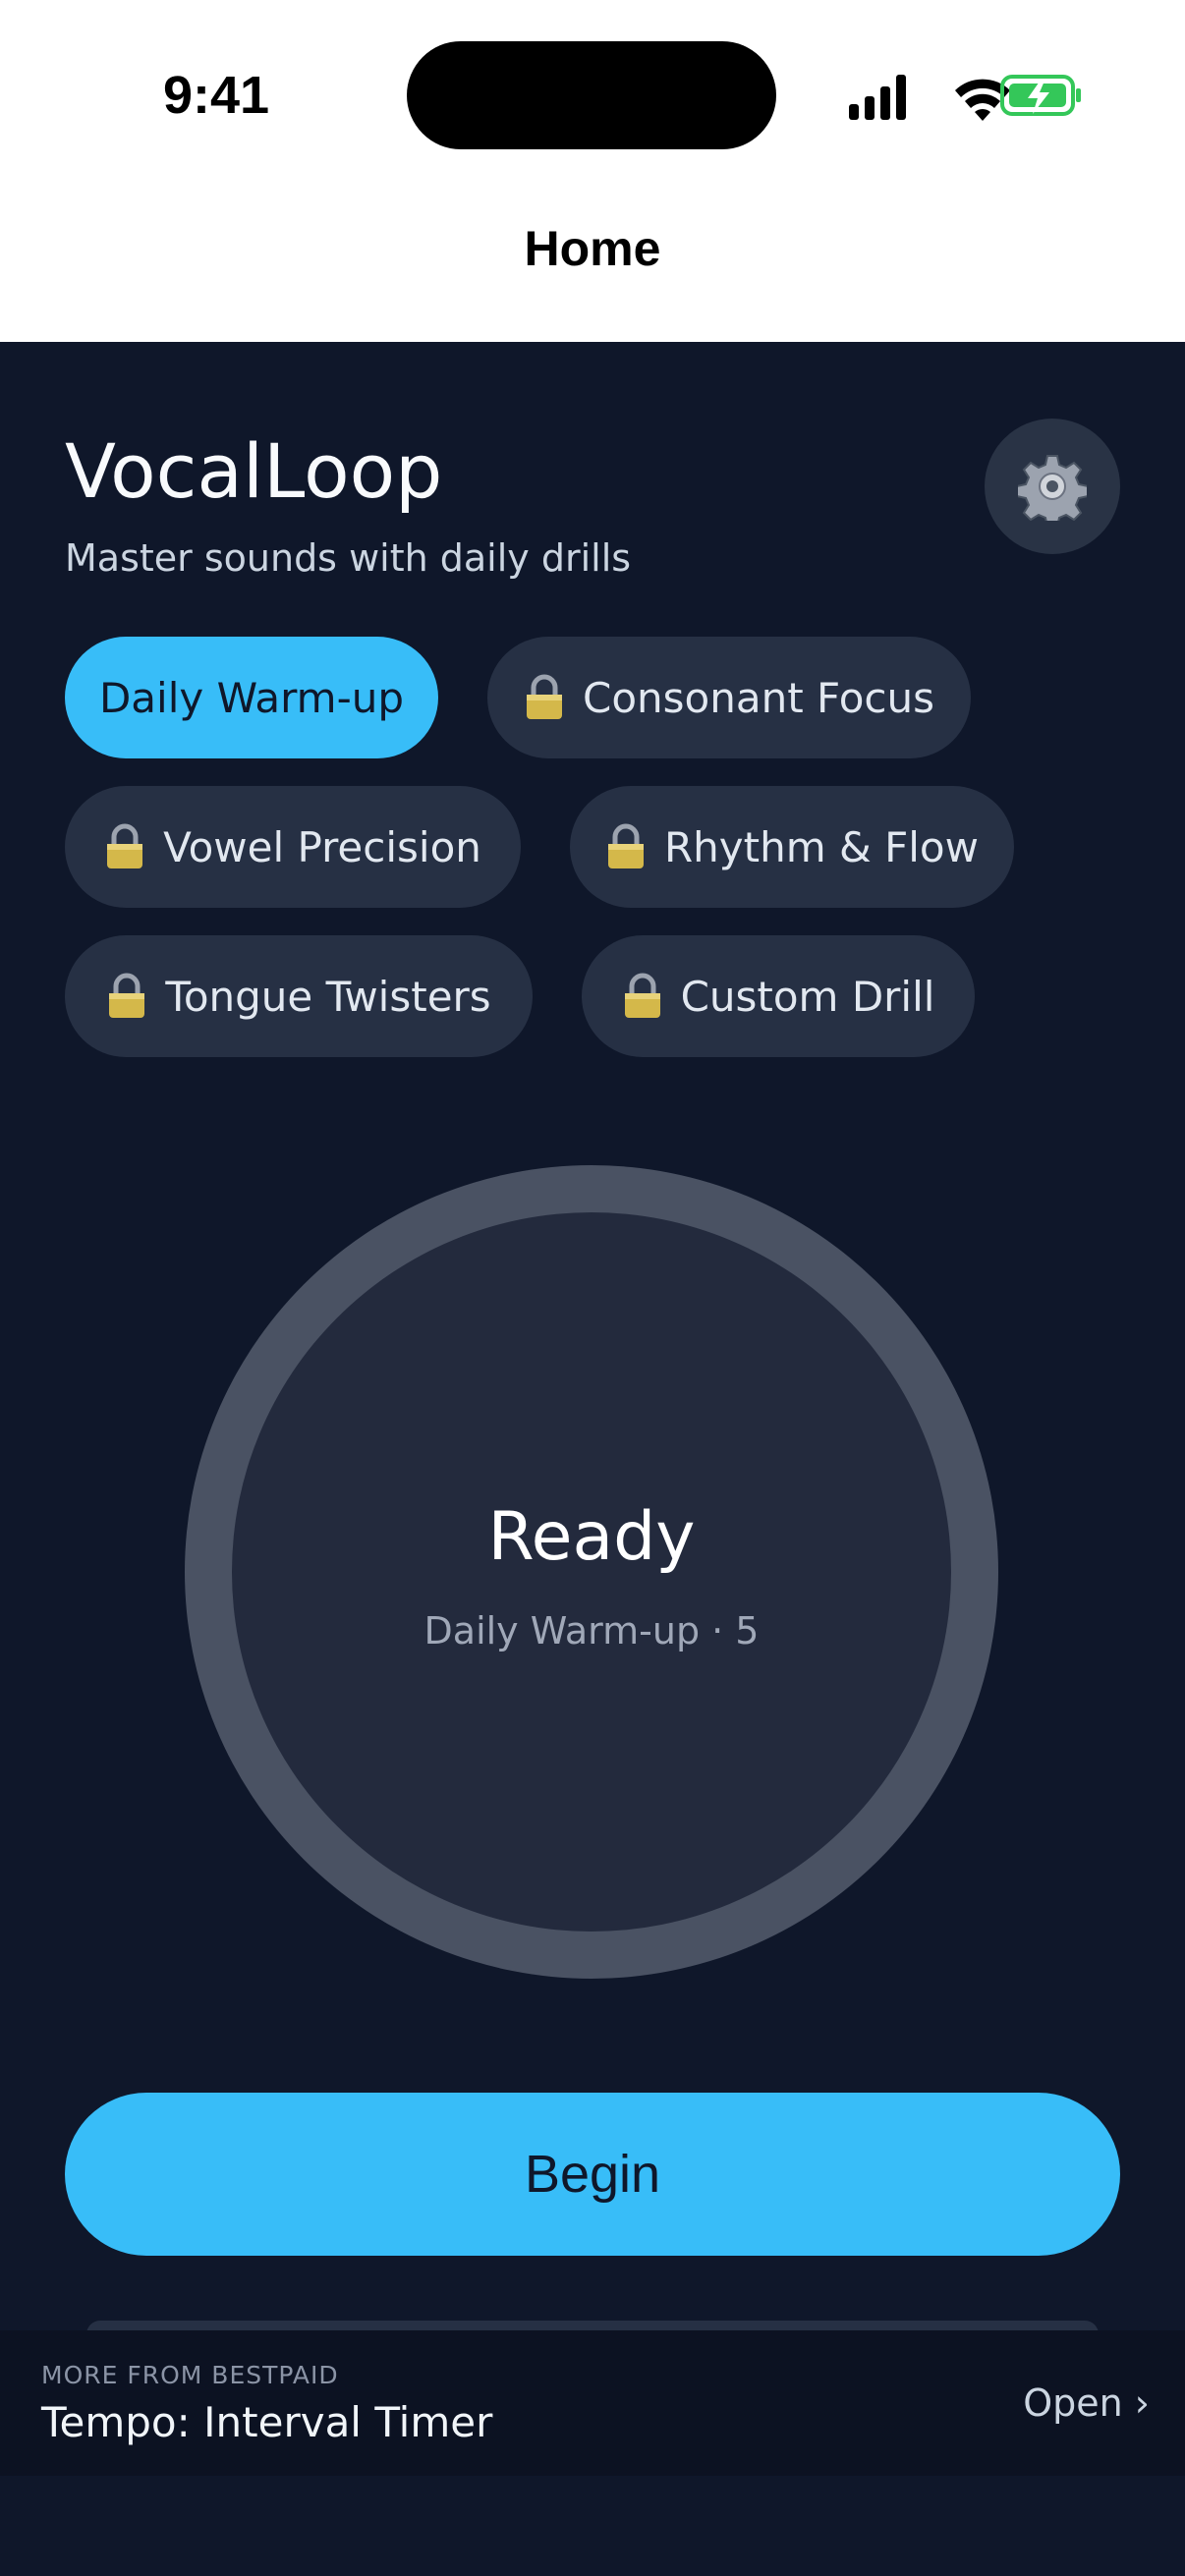 This screenshot has height=2576, width=1185. Describe the element at coordinates (808, 996) in the screenshot. I see `chip-label: Custom Drill` at that location.